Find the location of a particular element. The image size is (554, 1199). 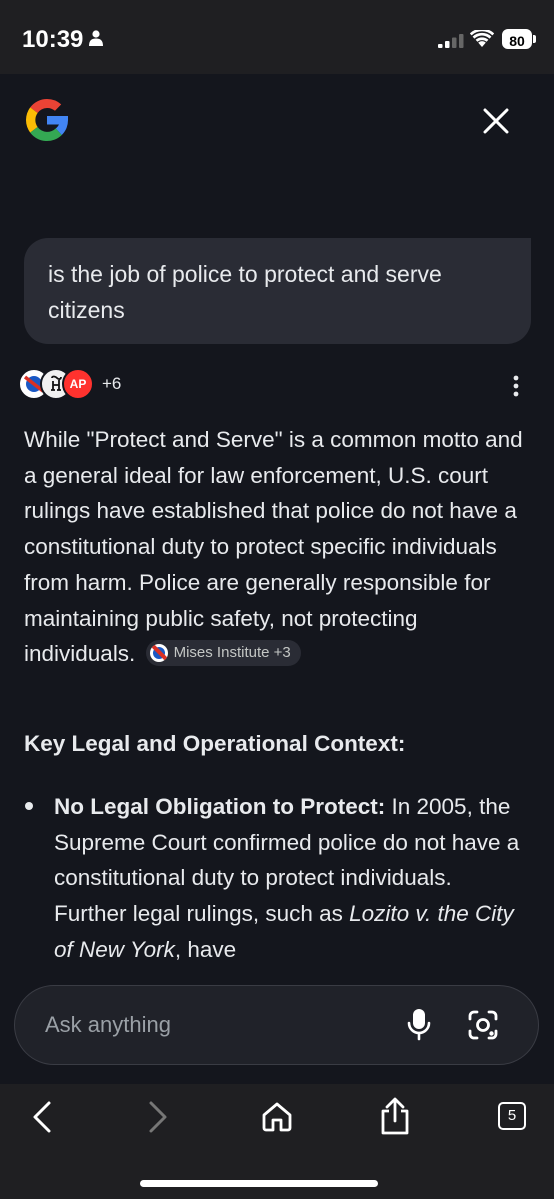

home-icon is located at coordinates (277, 1117).